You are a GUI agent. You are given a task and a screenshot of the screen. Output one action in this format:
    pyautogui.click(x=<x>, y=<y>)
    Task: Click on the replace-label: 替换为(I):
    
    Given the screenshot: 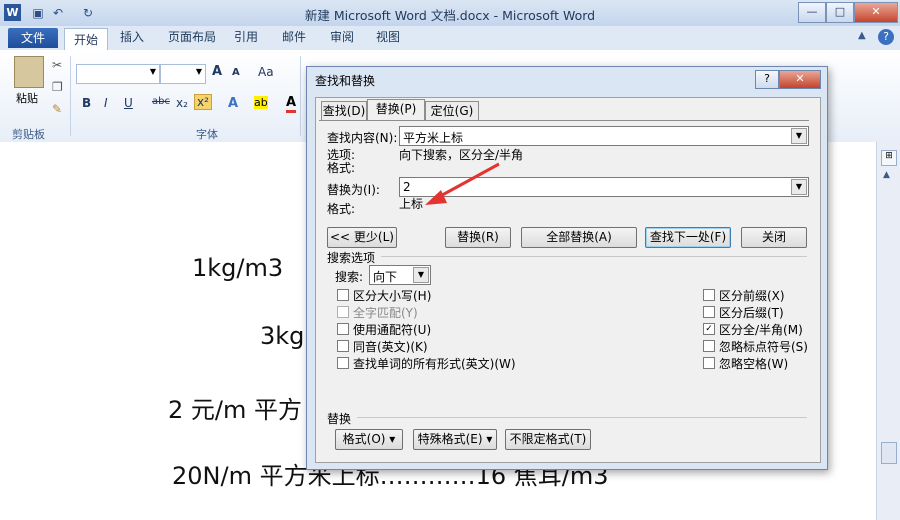 What is the action you would take?
    pyautogui.click(x=353, y=190)
    